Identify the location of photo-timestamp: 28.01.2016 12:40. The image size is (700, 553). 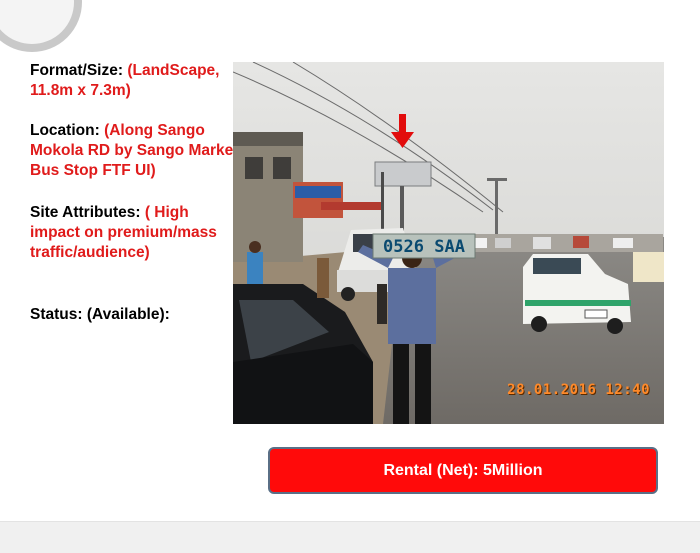
(578, 390).